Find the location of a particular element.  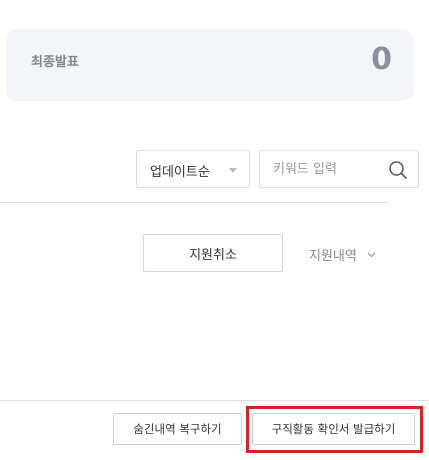

issue-job-search-certificate-button: 구직활동 확인서 발급하기 is located at coordinates (333, 429).